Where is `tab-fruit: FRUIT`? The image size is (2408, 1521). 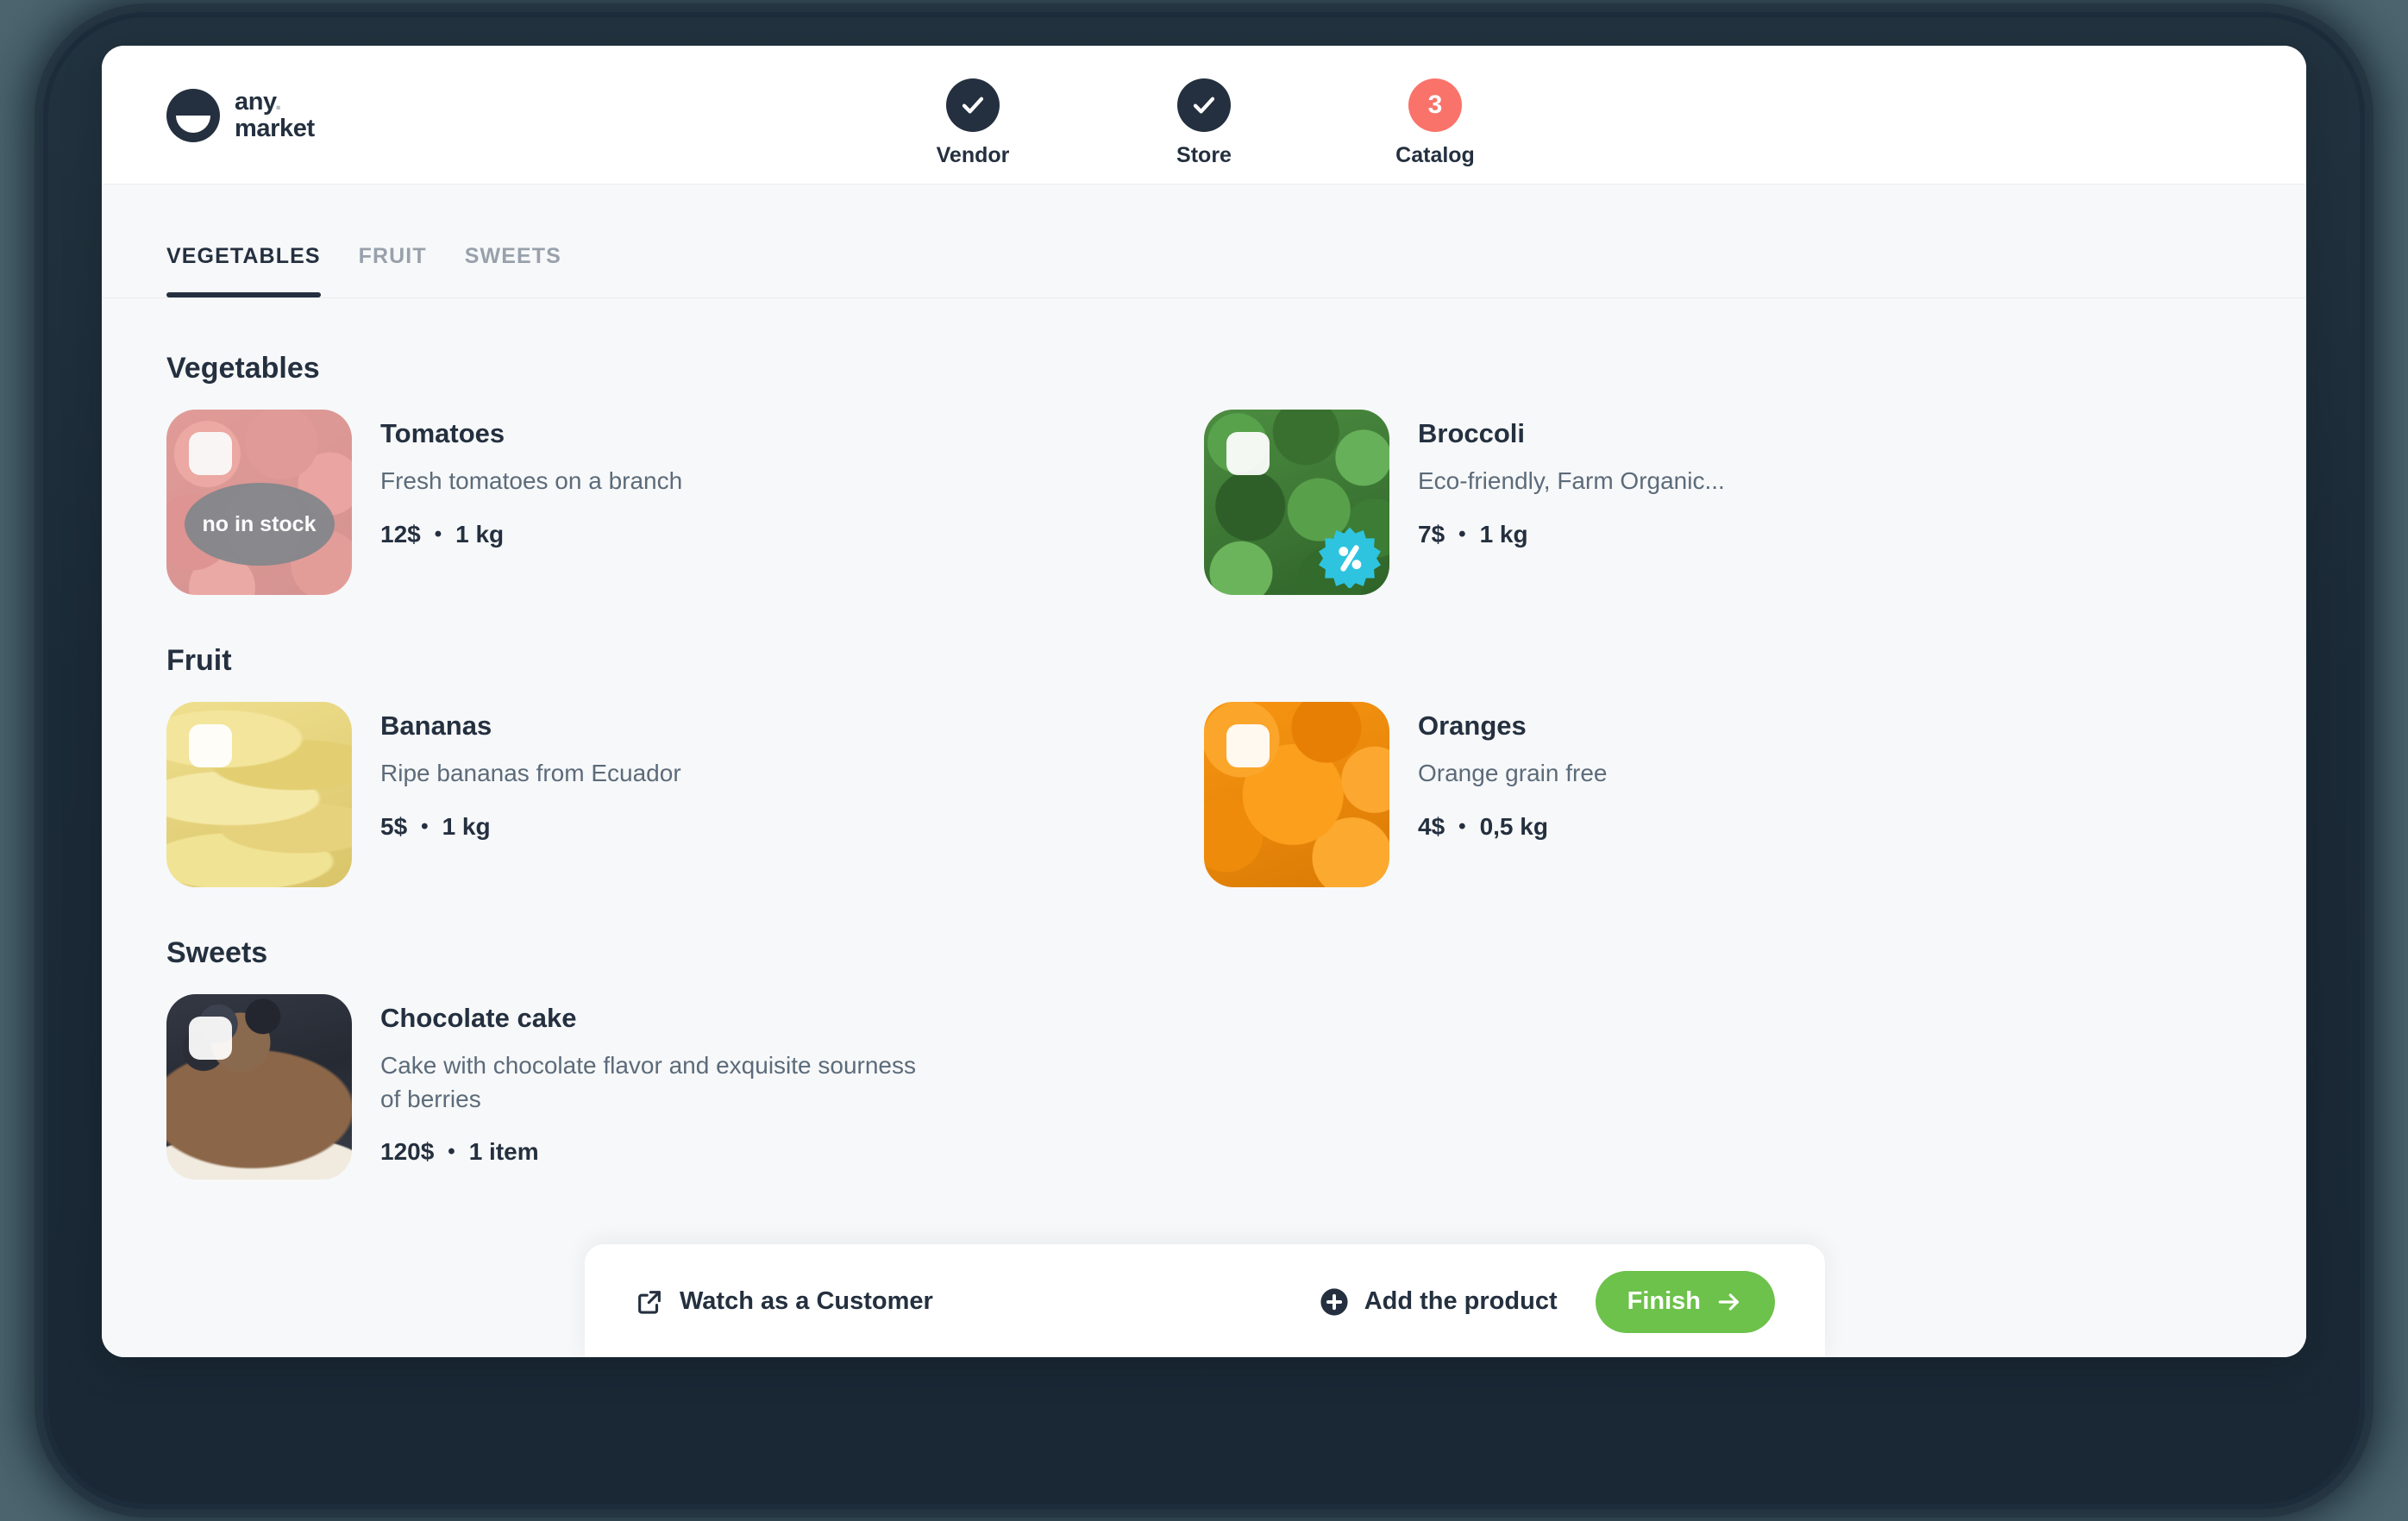
tab-fruit: FRUIT is located at coordinates (393, 270).